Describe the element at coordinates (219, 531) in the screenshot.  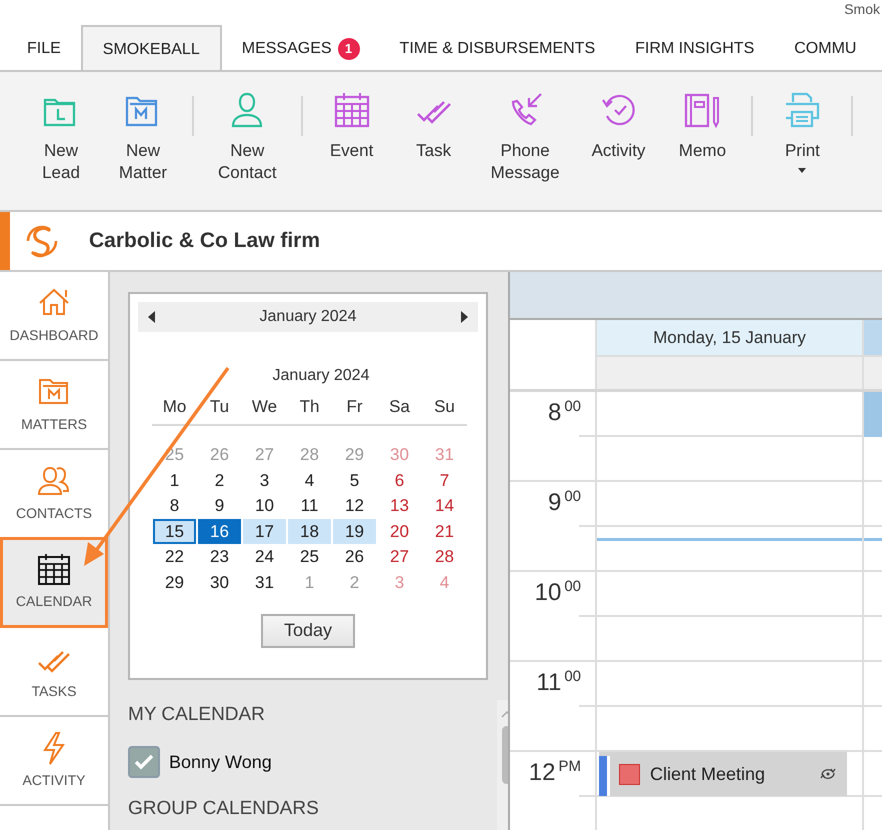
I see `calendar-day: 16` at that location.